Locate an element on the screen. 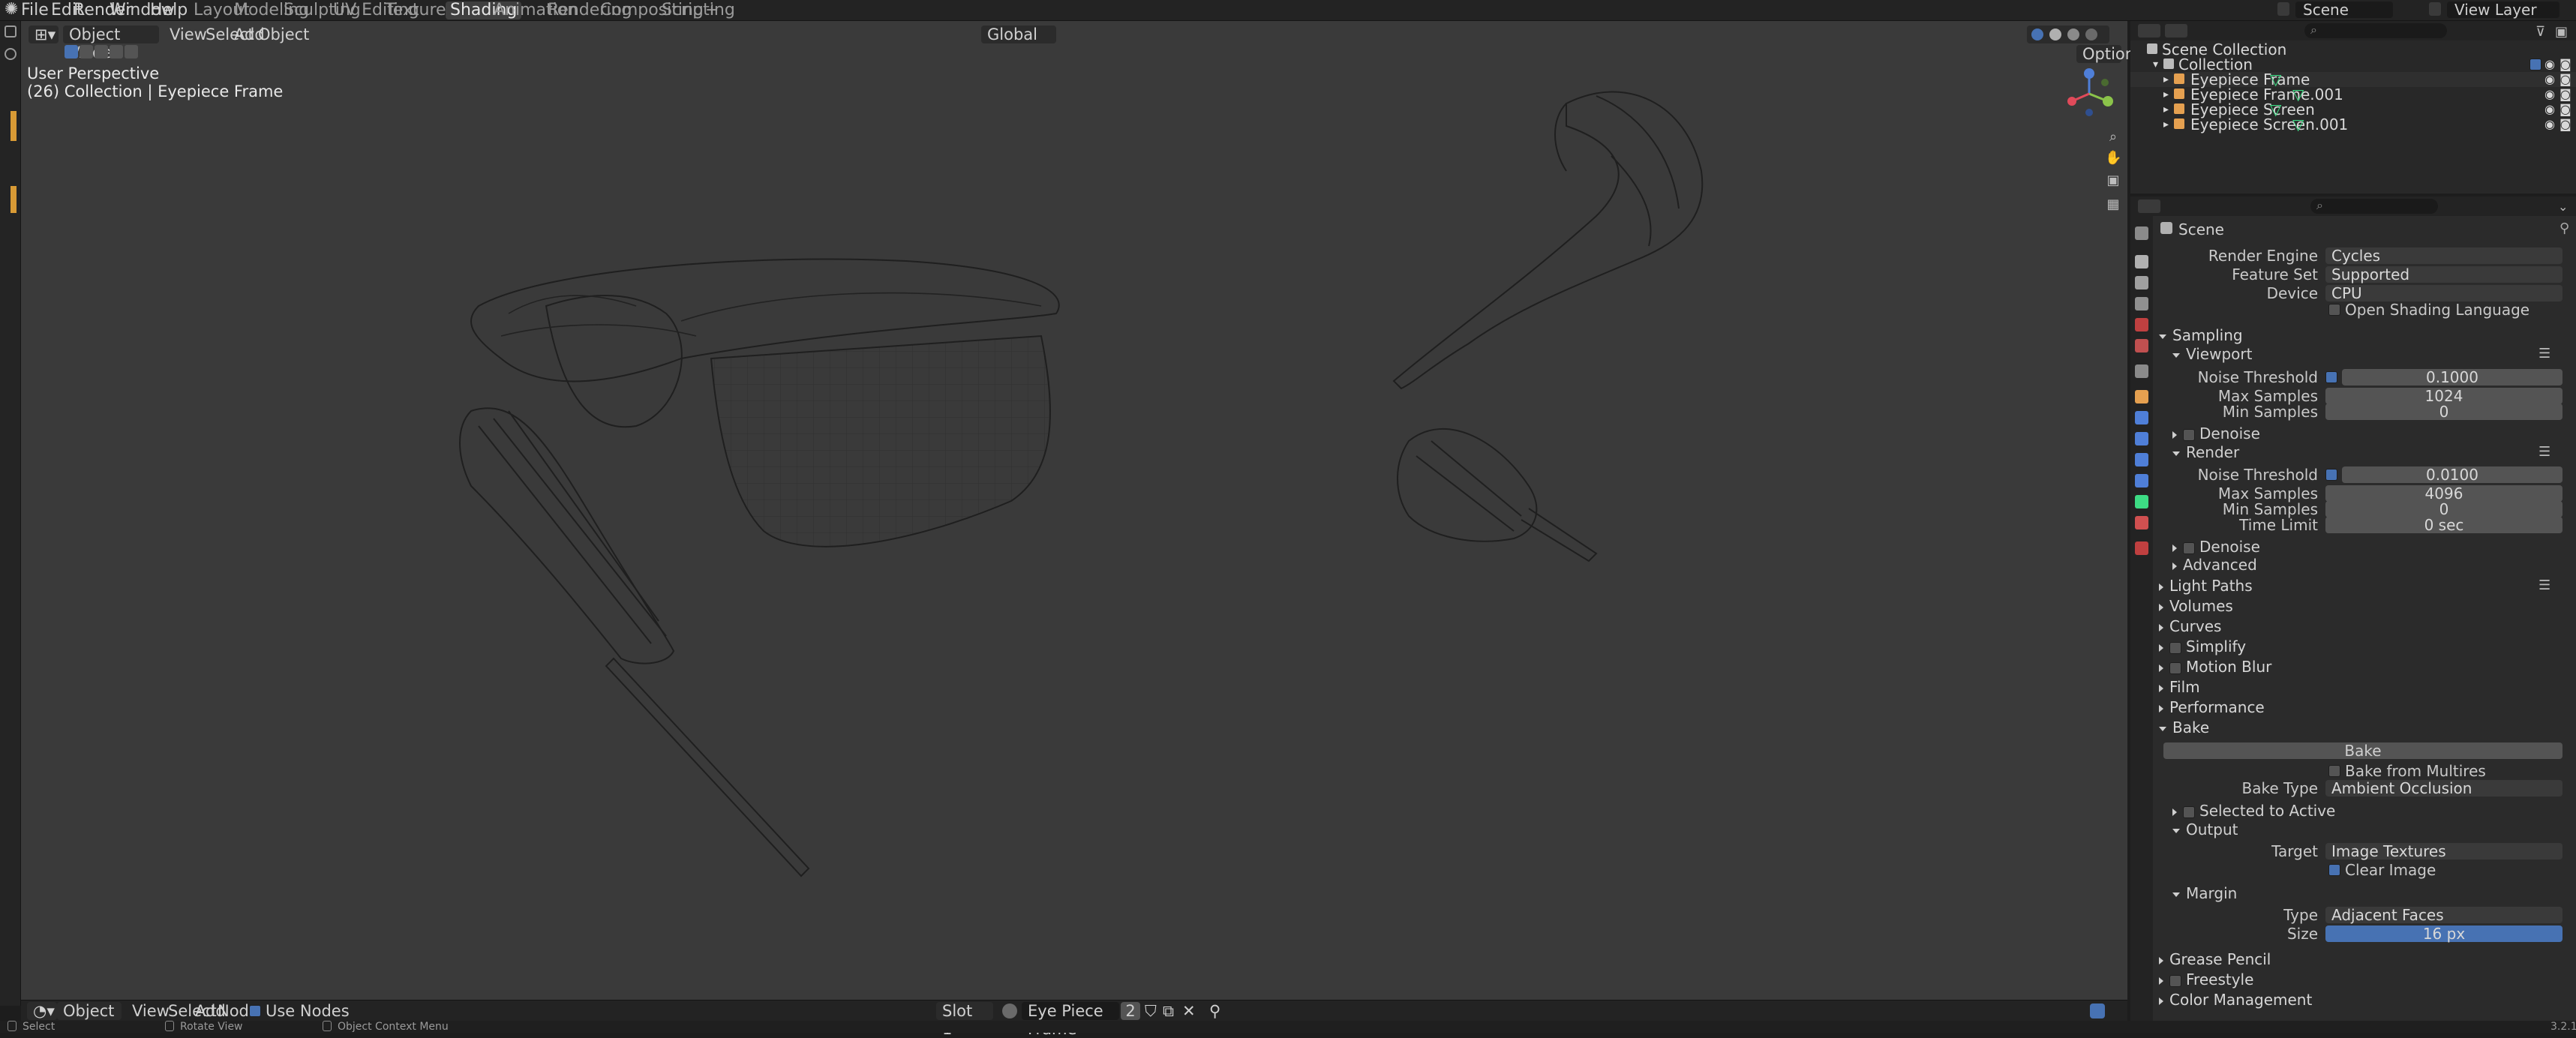 The width and height of the screenshot is (2576, 1038). outliner-row-collection: ▾ Collection ◉ ◙ is located at coordinates (2353, 64).